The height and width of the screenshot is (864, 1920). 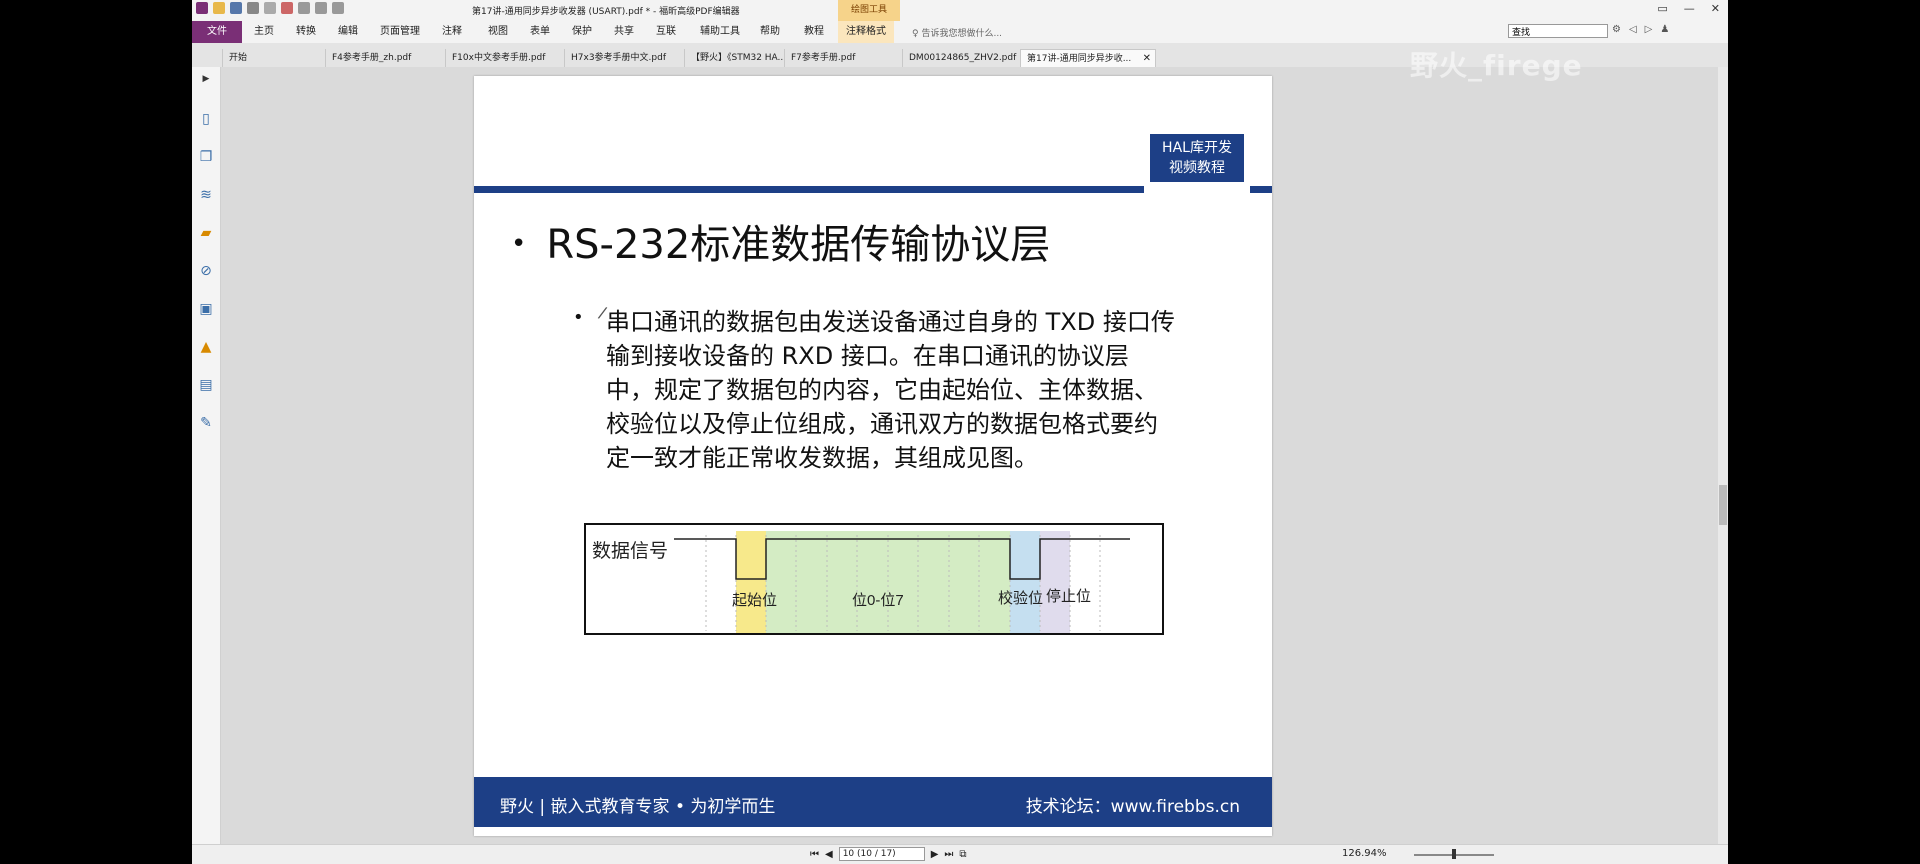 I want to click on vertical-scrollbar, so click(x=1723, y=455).